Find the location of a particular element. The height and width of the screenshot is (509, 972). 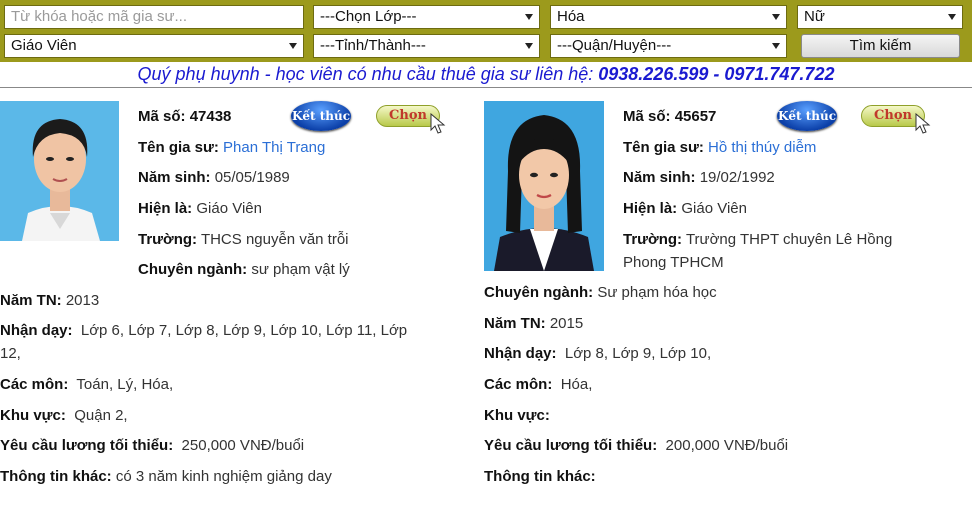

subject-select: Hóa is located at coordinates (668, 17).